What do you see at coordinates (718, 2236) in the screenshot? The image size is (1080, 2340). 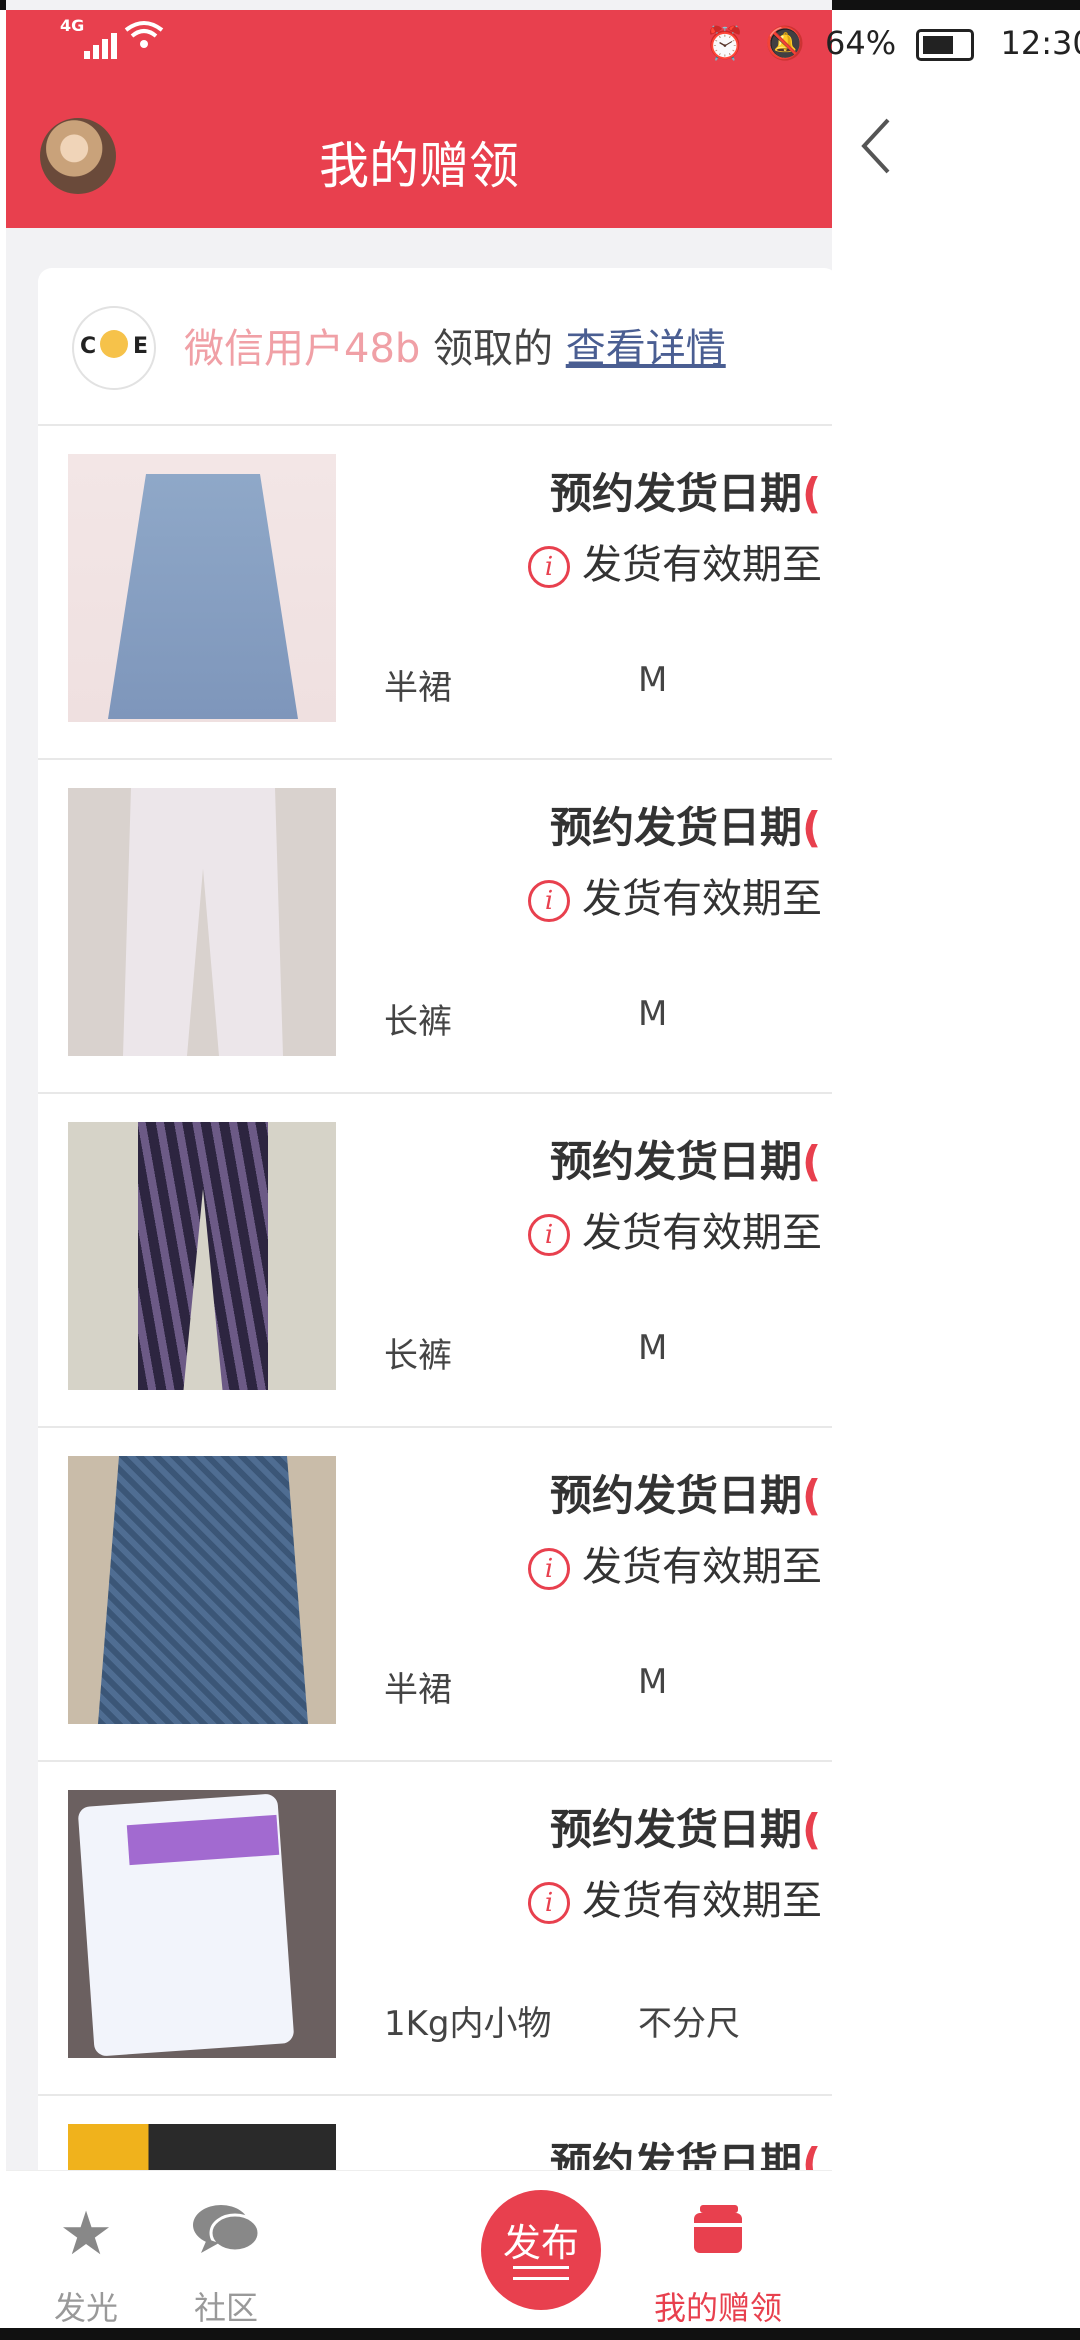 I see `gift-box-icon` at bounding box center [718, 2236].